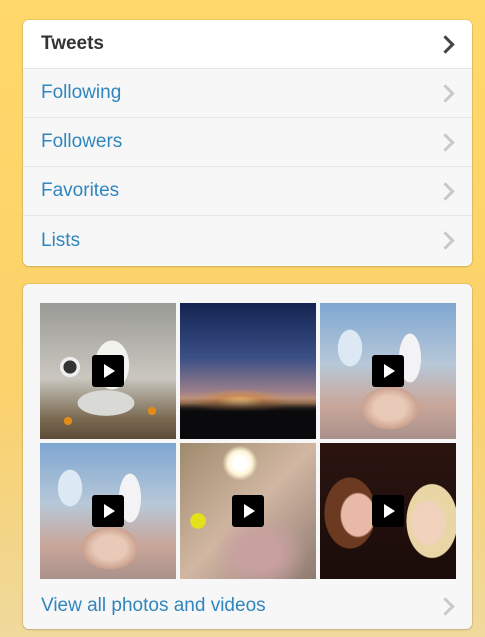 This screenshot has height=637, width=485. What do you see at coordinates (247, 191) in the screenshot?
I see `nav-item-favorites: Favorites` at bounding box center [247, 191].